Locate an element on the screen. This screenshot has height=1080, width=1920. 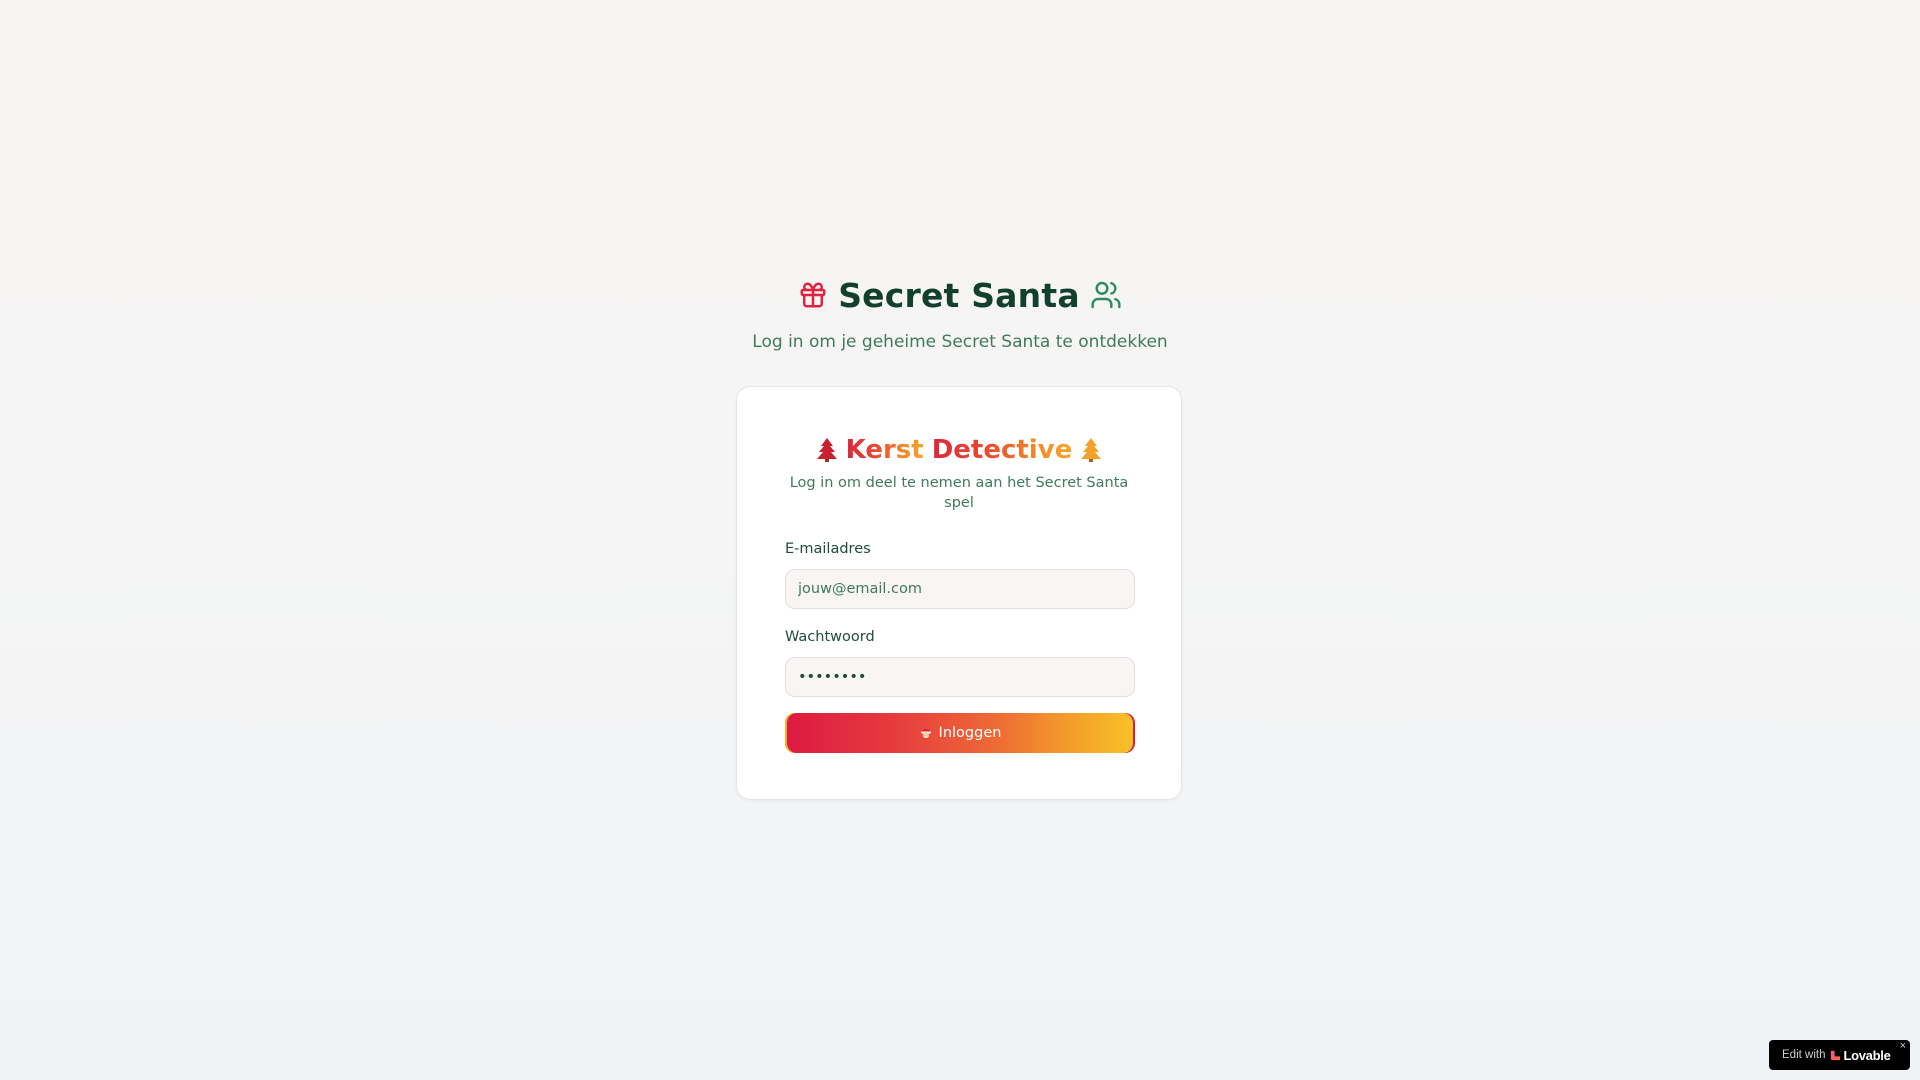
password-label: Wachtwoord is located at coordinates (830, 637).